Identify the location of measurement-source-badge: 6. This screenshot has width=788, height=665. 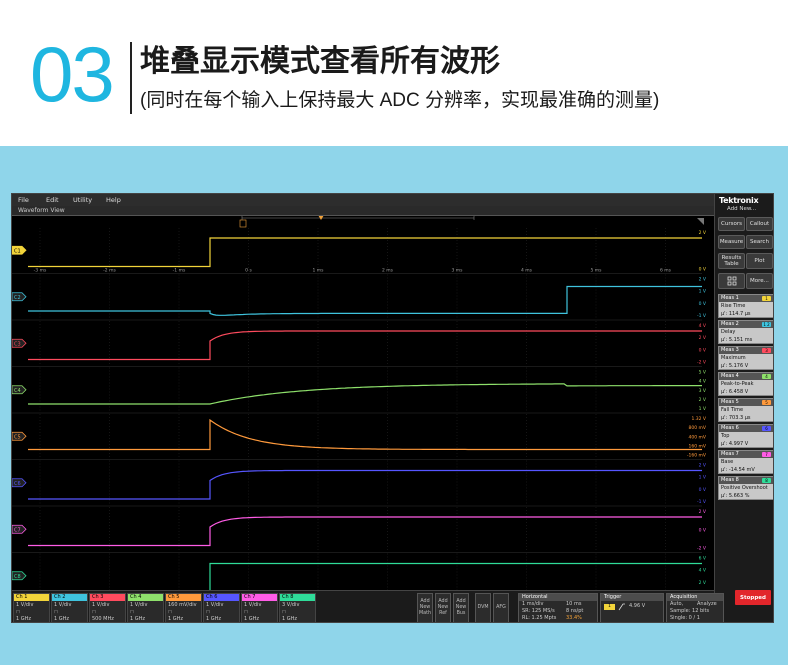
(766, 428).